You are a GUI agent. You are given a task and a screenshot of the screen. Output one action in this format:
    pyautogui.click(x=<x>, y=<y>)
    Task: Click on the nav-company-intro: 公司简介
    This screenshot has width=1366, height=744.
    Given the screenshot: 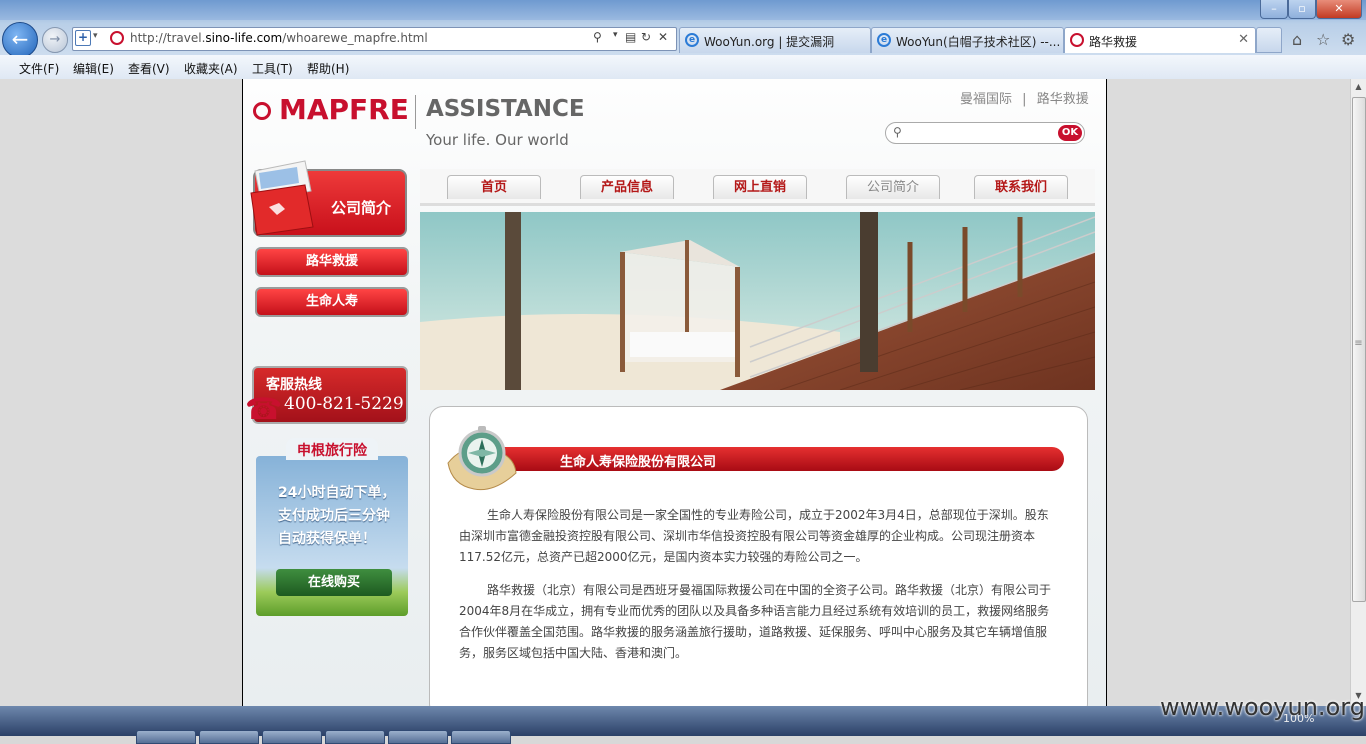 What is the action you would take?
    pyautogui.click(x=893, y=187)
    